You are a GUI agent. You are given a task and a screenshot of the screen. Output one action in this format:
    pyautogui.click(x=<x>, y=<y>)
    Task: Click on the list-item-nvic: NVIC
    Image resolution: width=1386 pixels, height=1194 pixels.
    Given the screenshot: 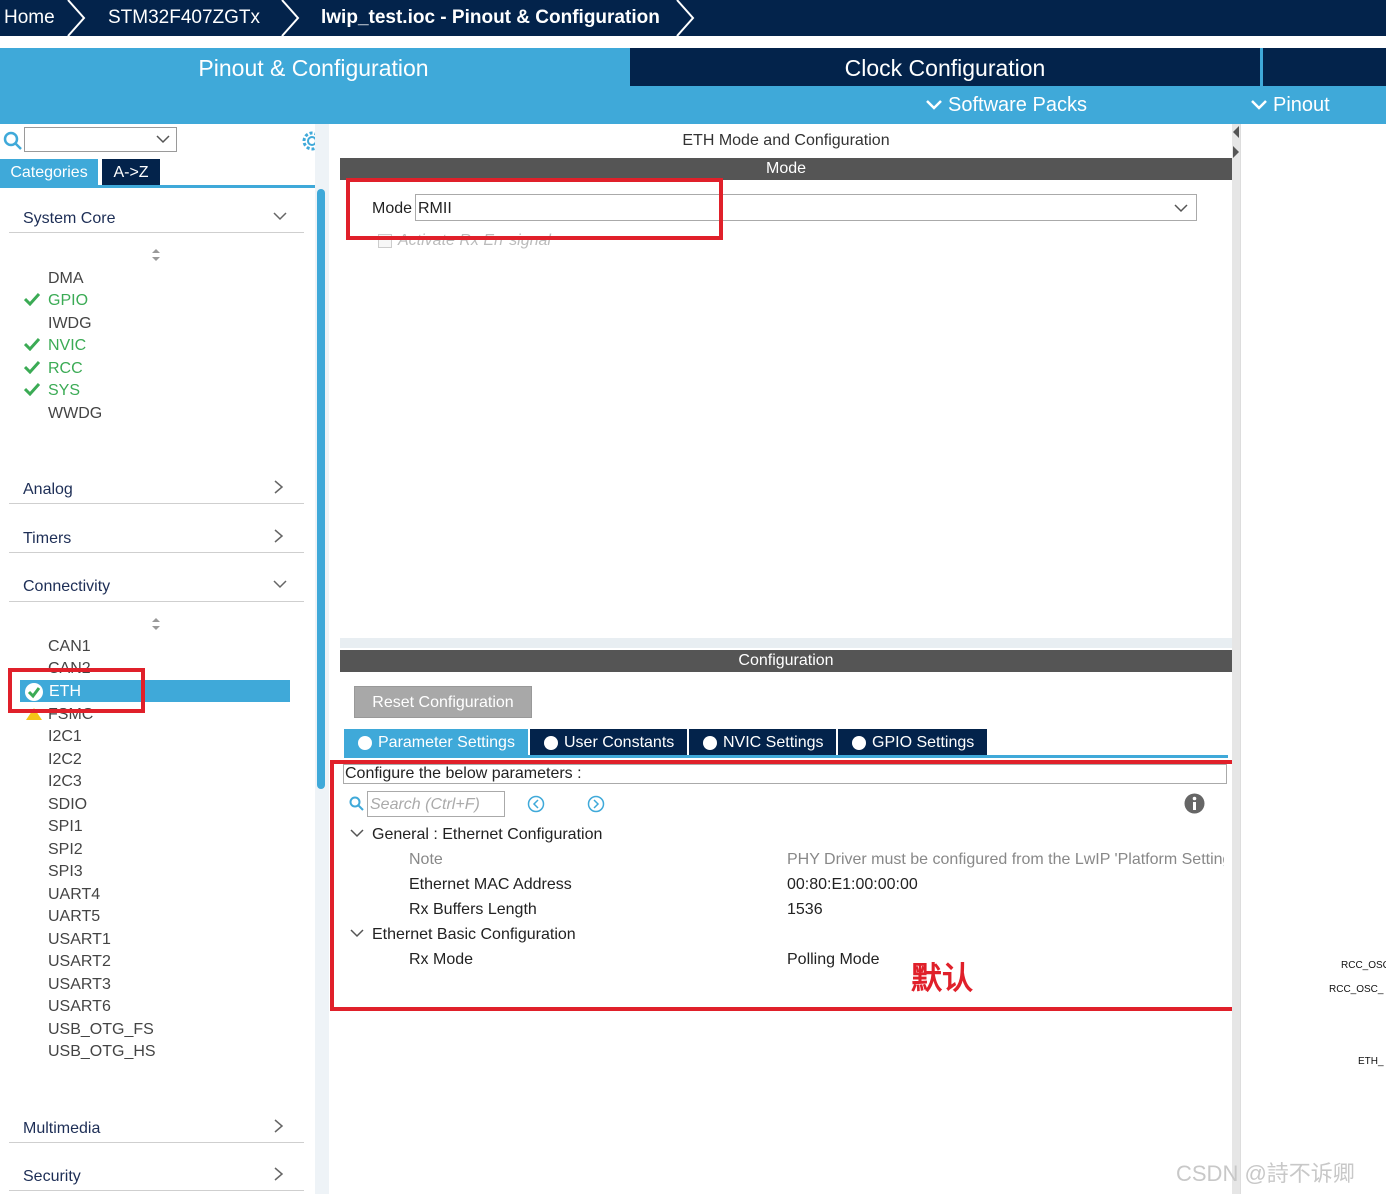 What is the action you would take?
    pyautogui.click(x=67, y=346)
    